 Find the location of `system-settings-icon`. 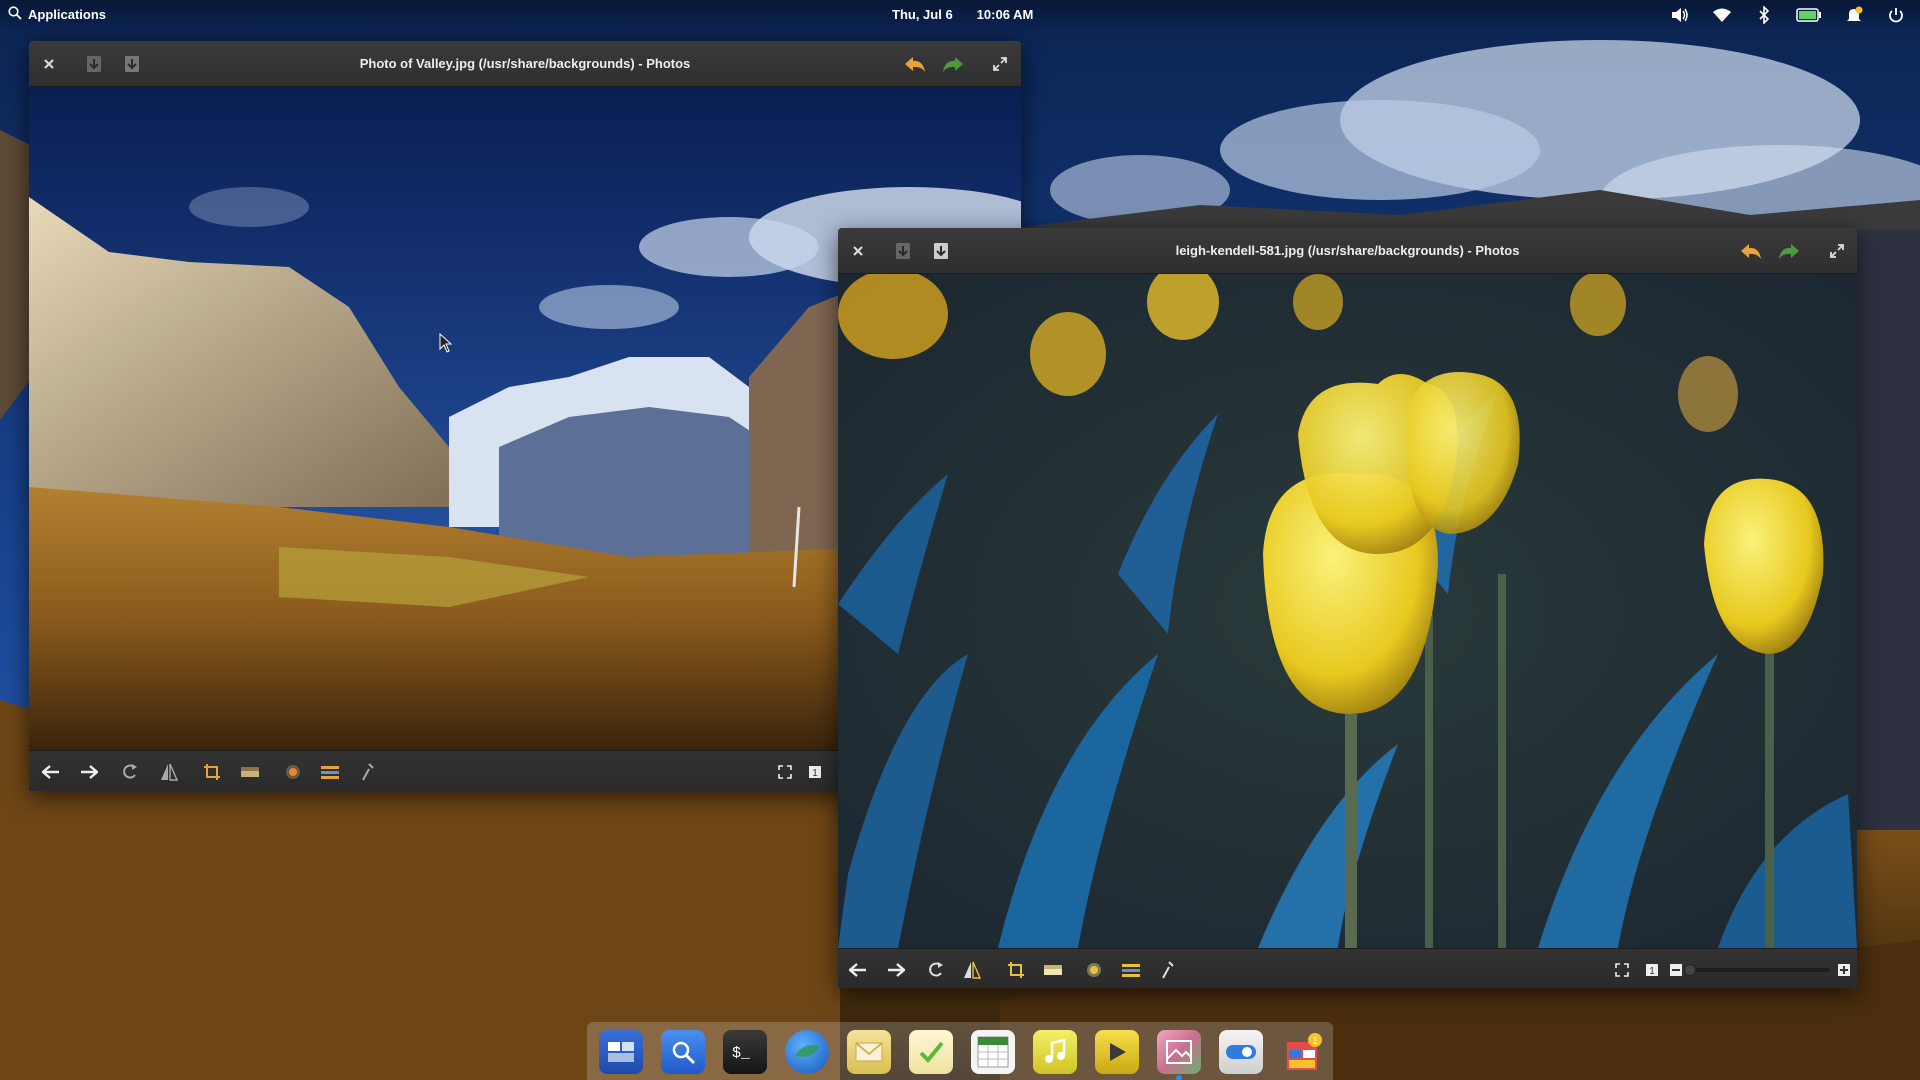

system-settings-icon is located at coordinates (1241, 1052).